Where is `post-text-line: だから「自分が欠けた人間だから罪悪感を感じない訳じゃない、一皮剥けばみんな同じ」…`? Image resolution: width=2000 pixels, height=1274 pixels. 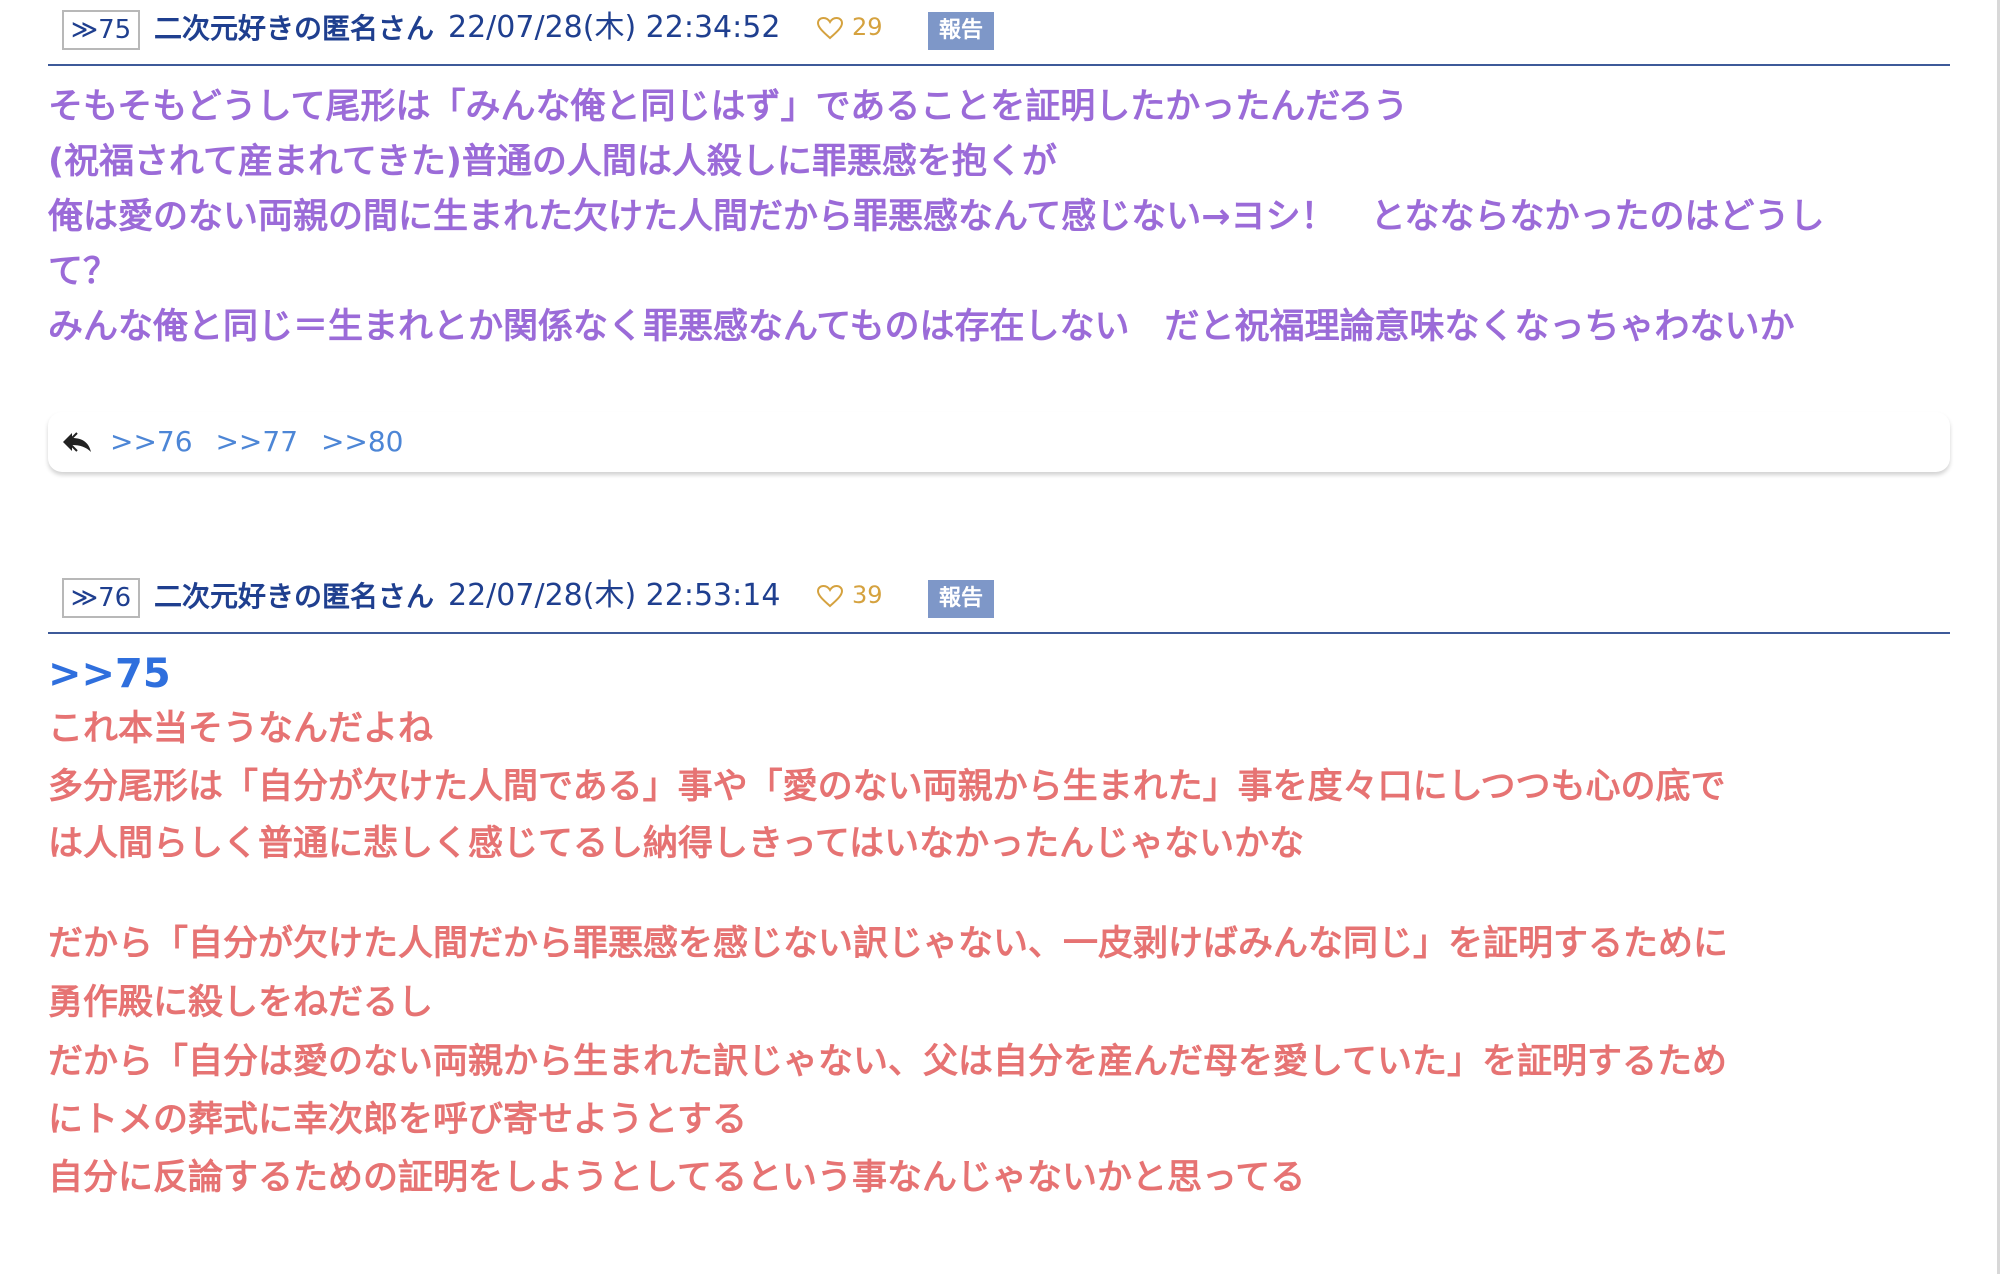 post-text-line: だから「自分が欠けた人間だから罪悪感を感じない訳じゃない、一皮剥けばみんな同じ」… is located at coordinates (888, 944).